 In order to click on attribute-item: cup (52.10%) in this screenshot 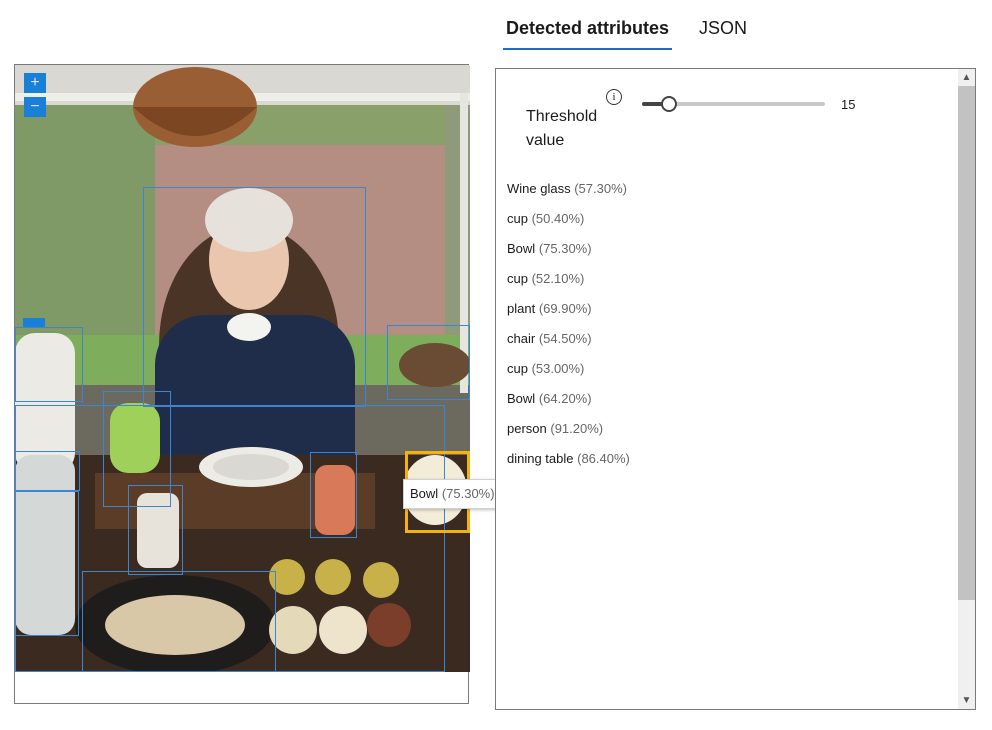, I will do `click(568, 284)`.